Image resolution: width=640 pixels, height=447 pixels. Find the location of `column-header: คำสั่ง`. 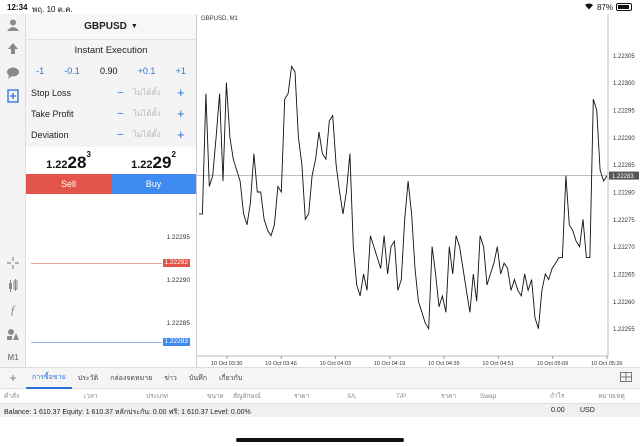

column-header: คำสั่ง is located at coordinates (11, 396).